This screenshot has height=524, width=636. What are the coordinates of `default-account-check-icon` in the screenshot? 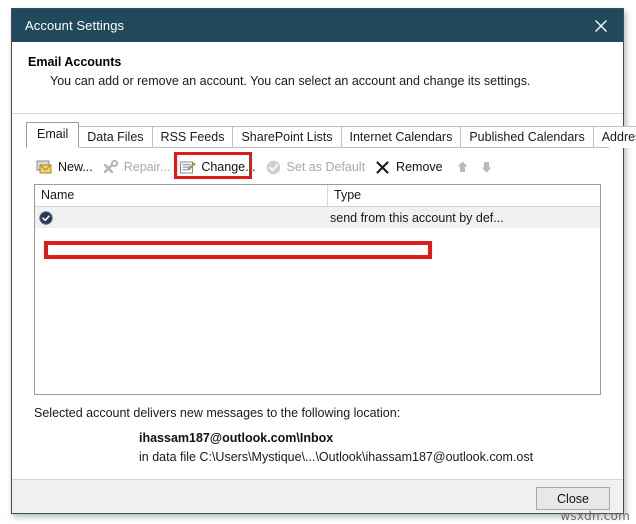 It's located at (46, 217).